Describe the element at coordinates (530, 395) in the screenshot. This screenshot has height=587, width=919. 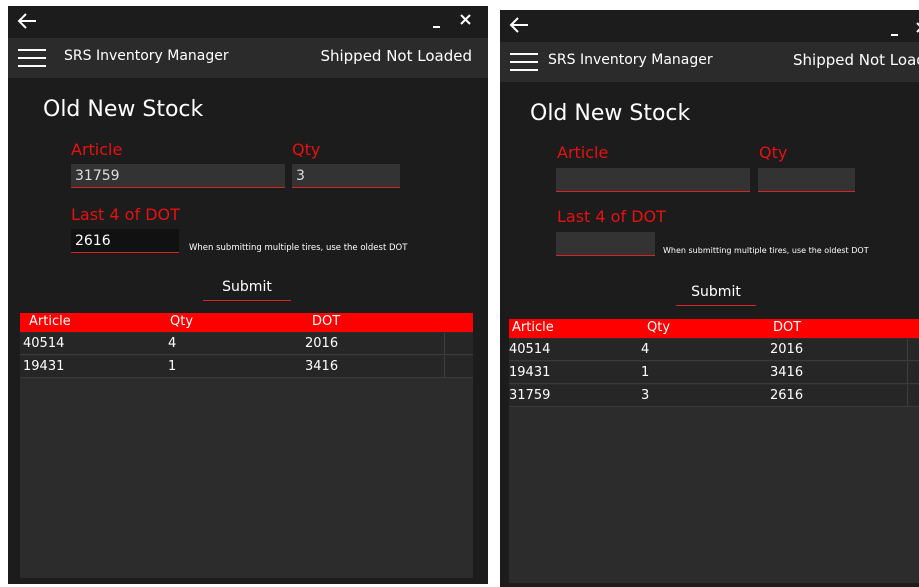
I see `cell-article: 31759` at that location.